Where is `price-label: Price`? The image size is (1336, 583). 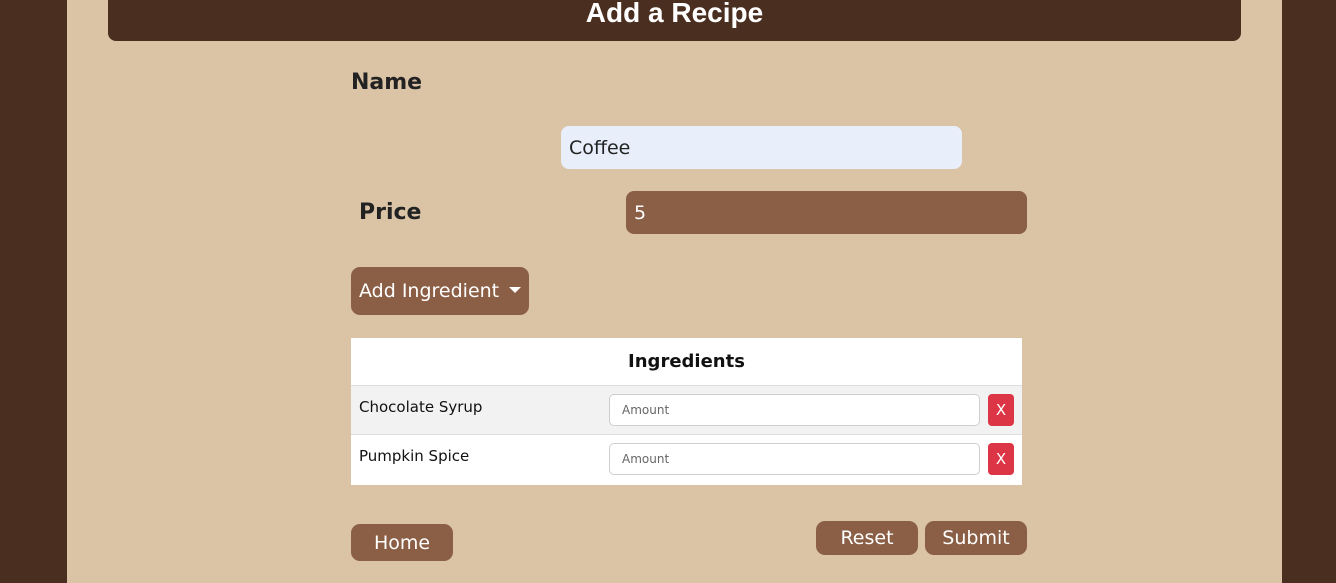 price-label: Price is located at coordinates (390, 212).